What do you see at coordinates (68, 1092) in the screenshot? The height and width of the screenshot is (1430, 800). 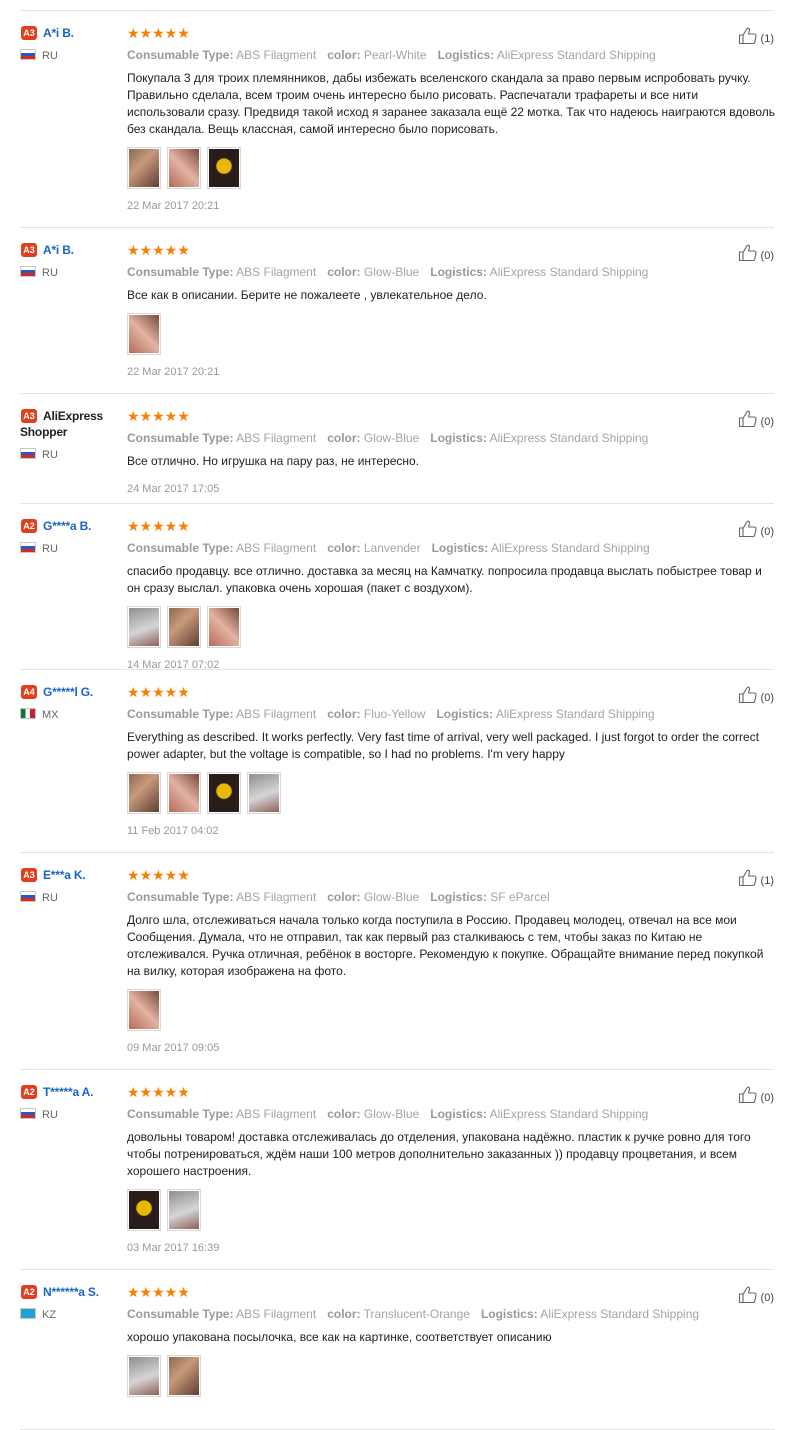 I see `reviewer-name: T*****a A.` at bounding box center [68, 1092].